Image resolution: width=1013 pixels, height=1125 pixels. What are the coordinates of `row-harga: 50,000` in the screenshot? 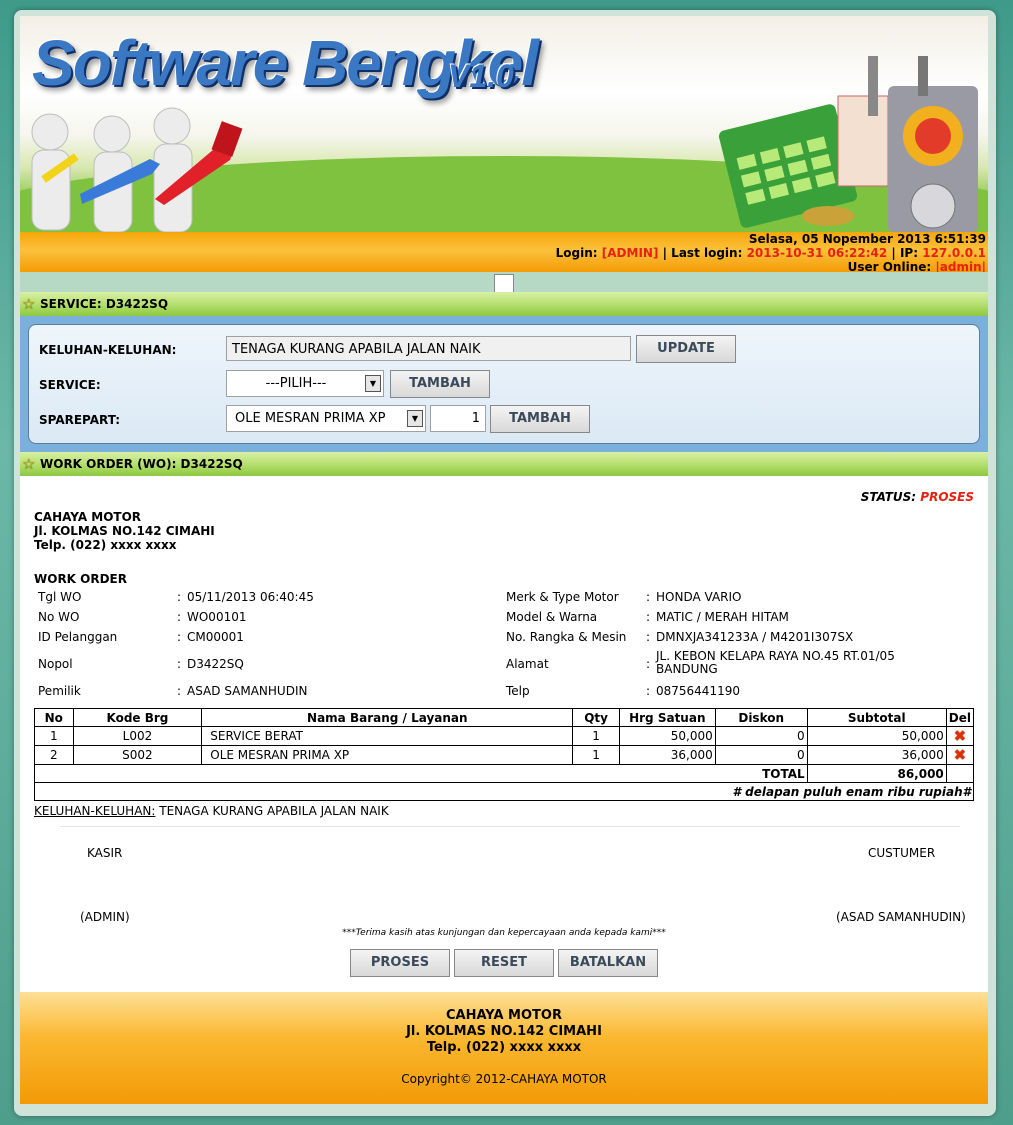 It's located at (667, 736).